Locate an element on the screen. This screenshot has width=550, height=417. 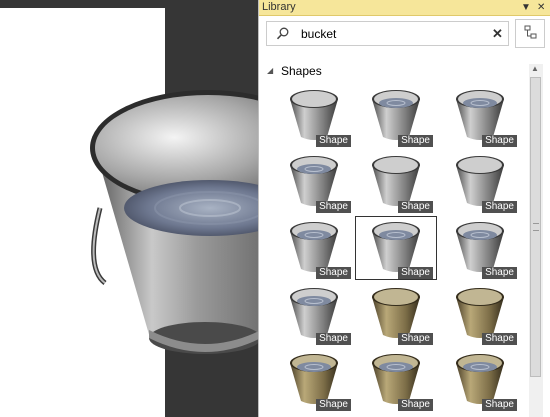
scroll-grip-icon is located at coordinates (536, 227).